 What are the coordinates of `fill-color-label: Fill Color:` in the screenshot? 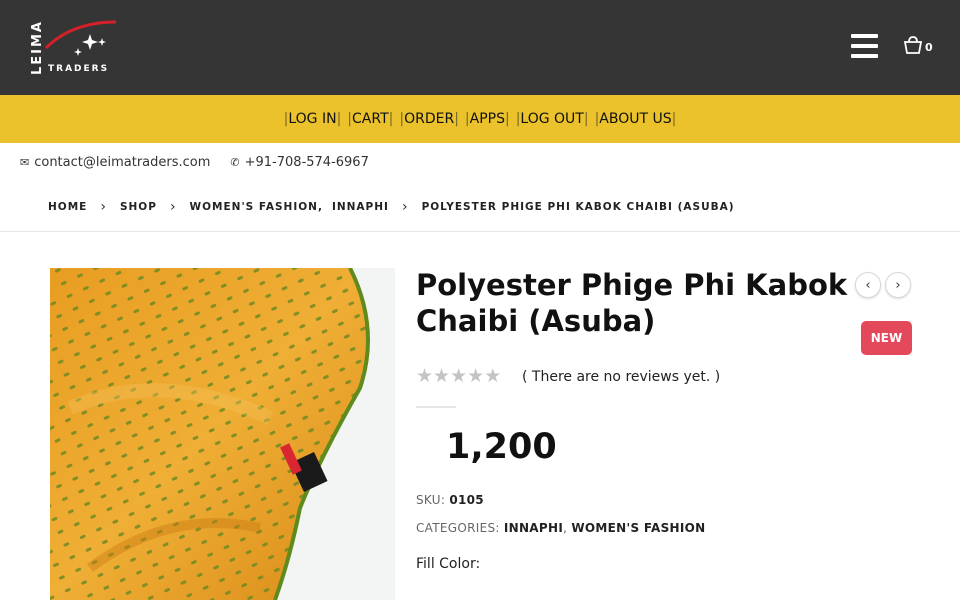 It's located at (448, 564).